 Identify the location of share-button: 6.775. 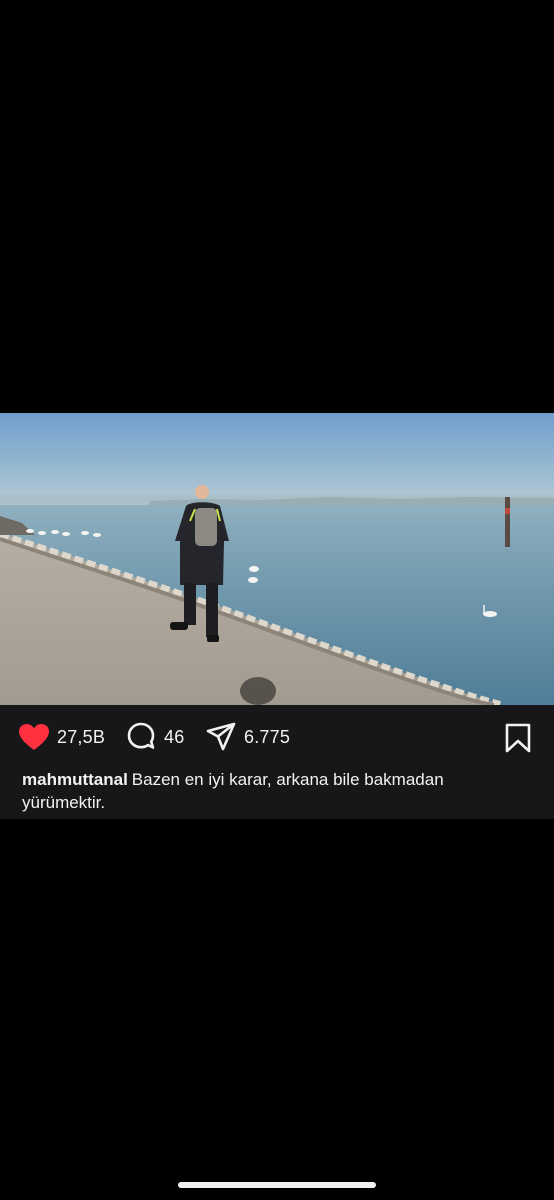
(247, 737).